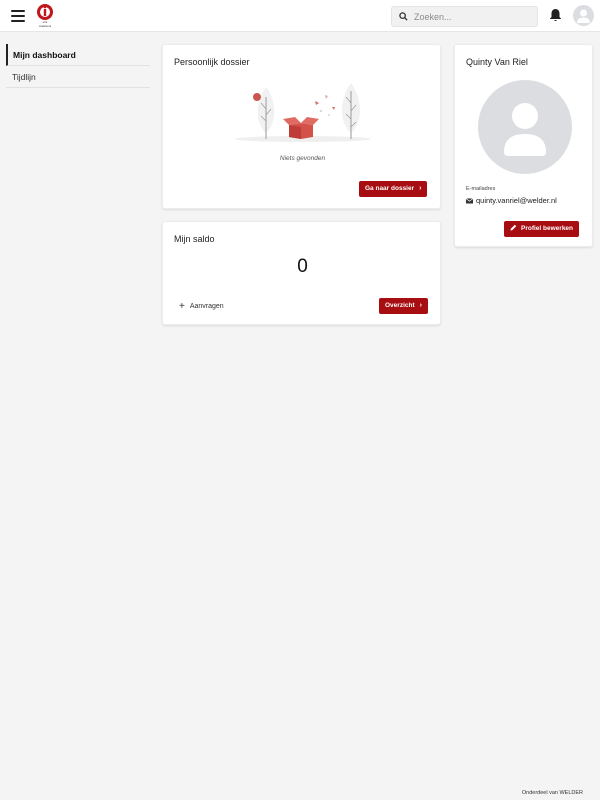  I want to click on go-to-dossier-button: Ga naar dossier ›, so click(393, 189).